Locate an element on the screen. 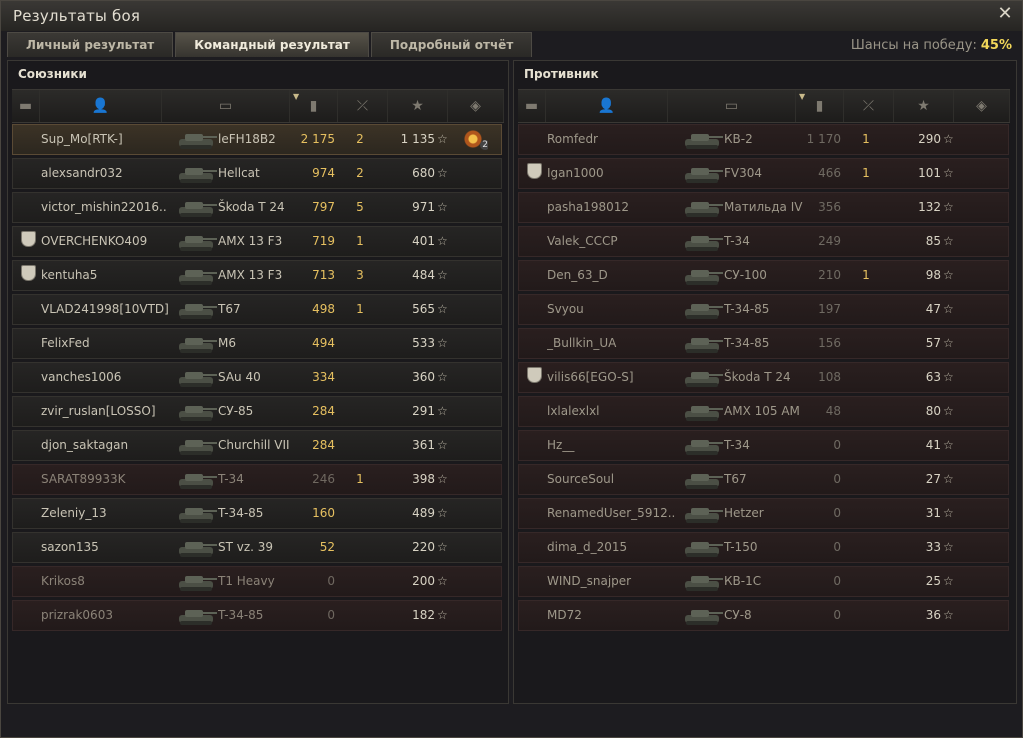 This screenshot has height=738, width=1023. damage-value: 48 is located at coordinates (833, 411).